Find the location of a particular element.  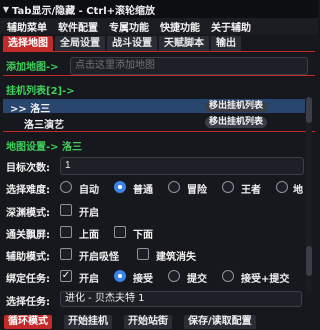

clear-sky-bottom-checkbox is located at coordinates (120, 232).